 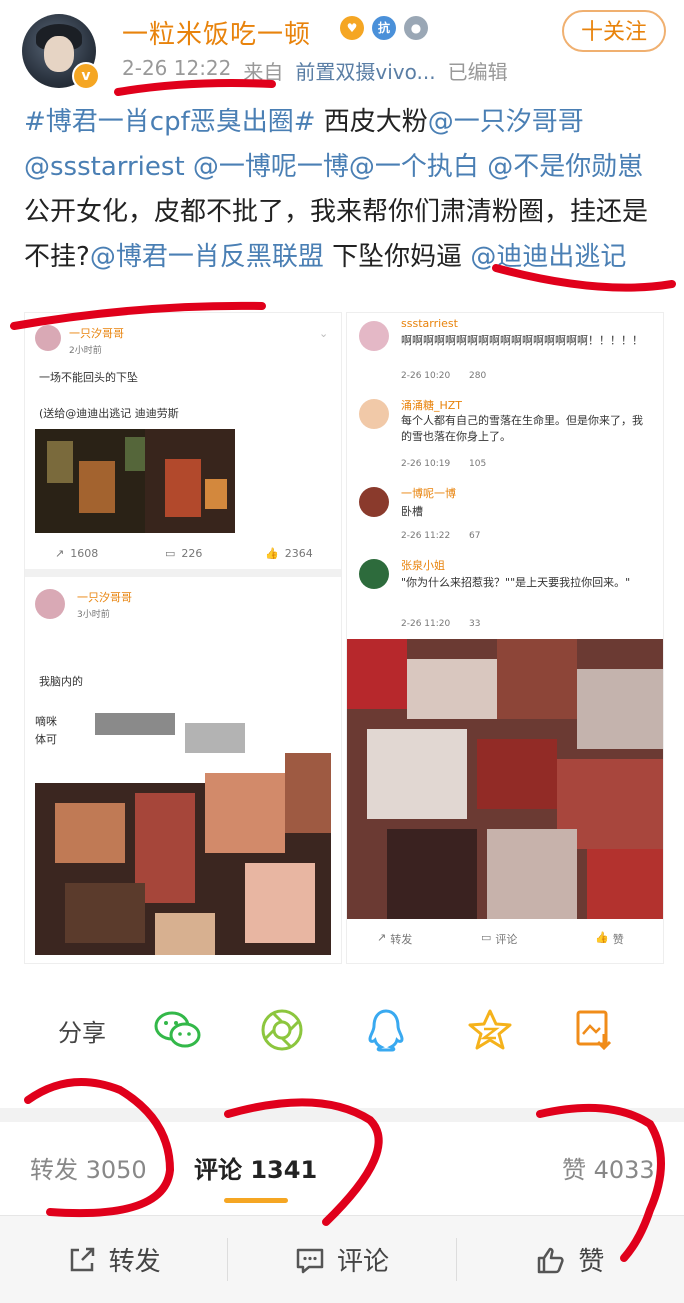 I want to click on comment-username: ssstarriest, so click(x=429, y=323).